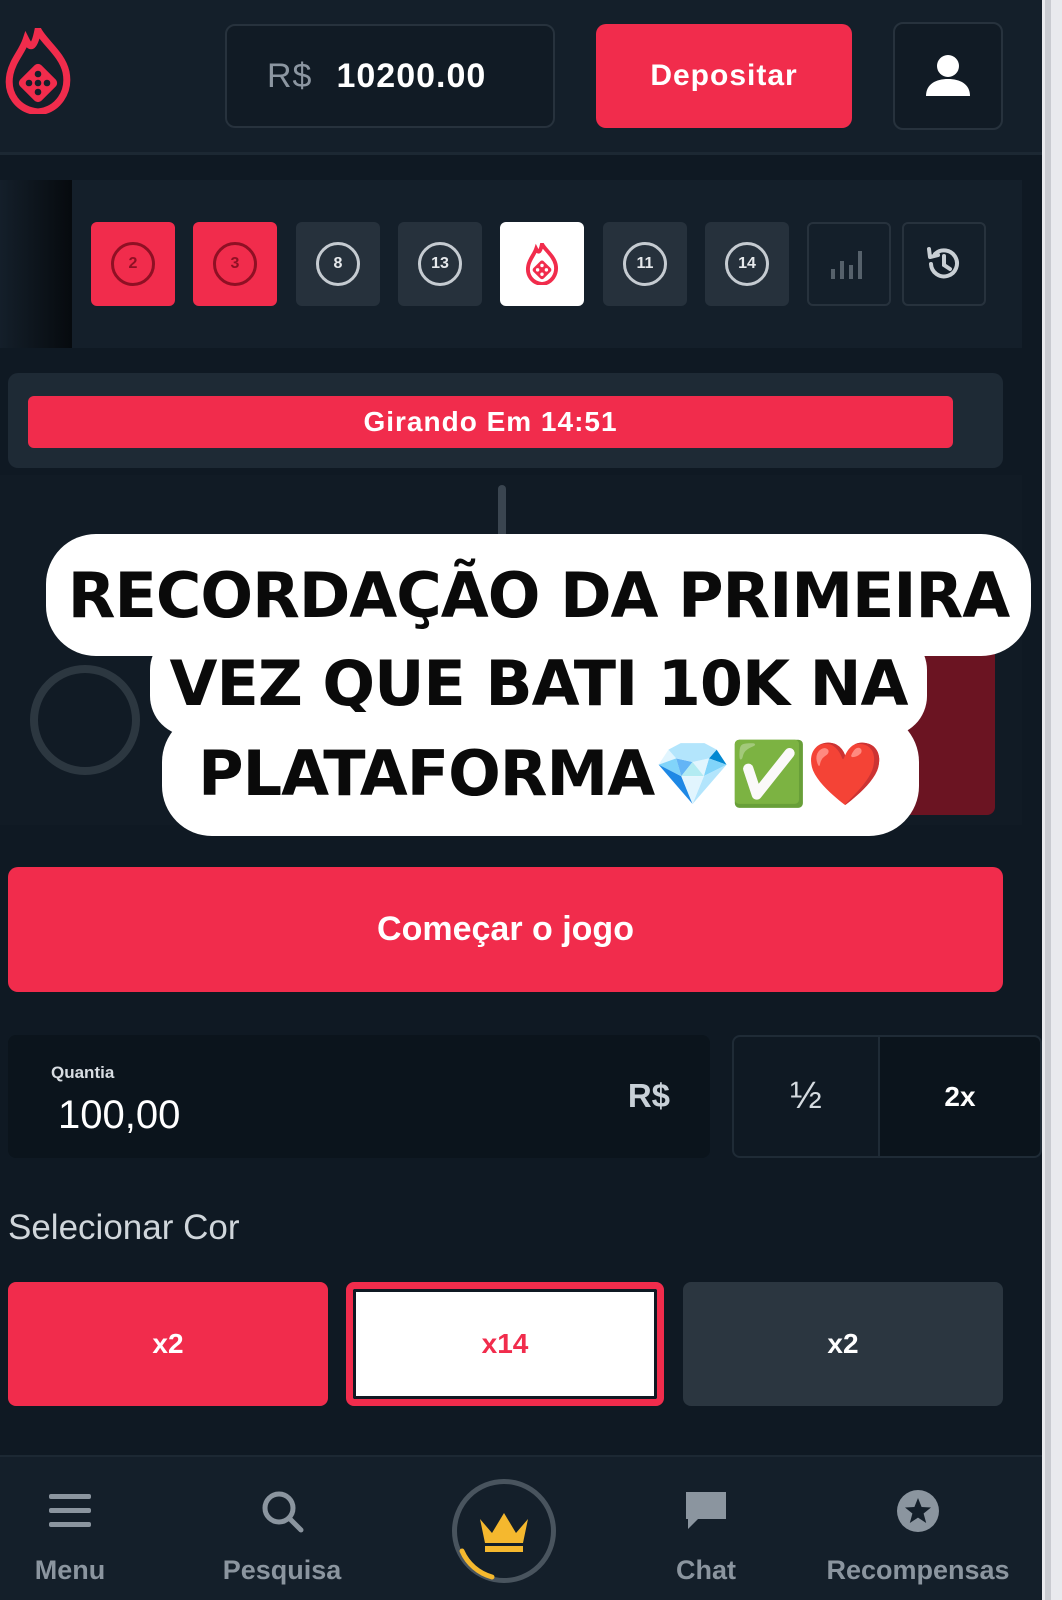 The image size is (1062, 1600). Describe the element at coordinates (806, 1096) in the screenshot. I see `half-bet-button: ½` at that location.